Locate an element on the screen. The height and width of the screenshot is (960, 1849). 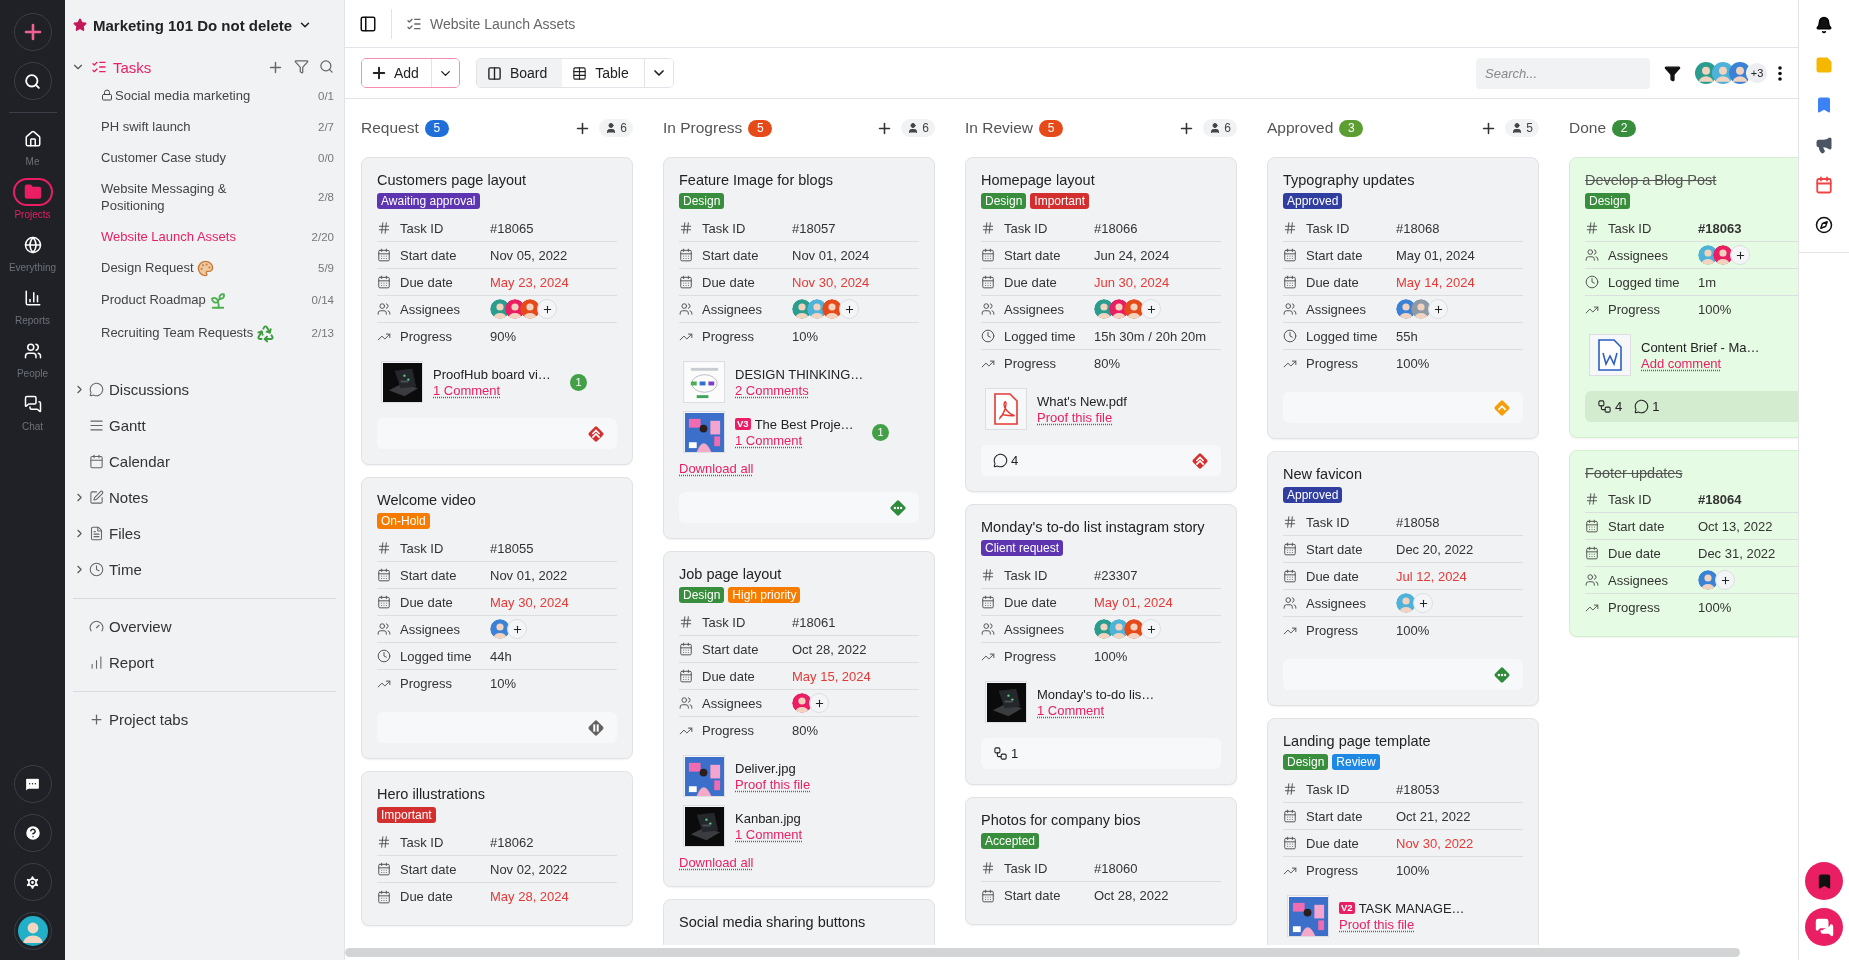
sidebar-nav-item: Notes is located at coordinates (200, 497).